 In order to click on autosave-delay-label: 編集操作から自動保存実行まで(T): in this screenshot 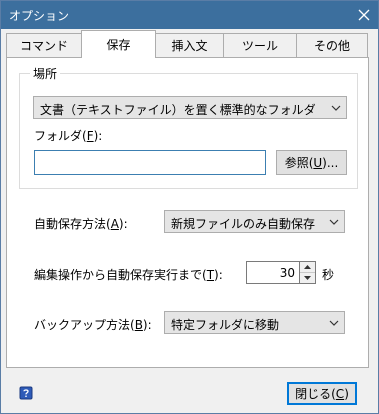, I will do `click(128, 274)`.